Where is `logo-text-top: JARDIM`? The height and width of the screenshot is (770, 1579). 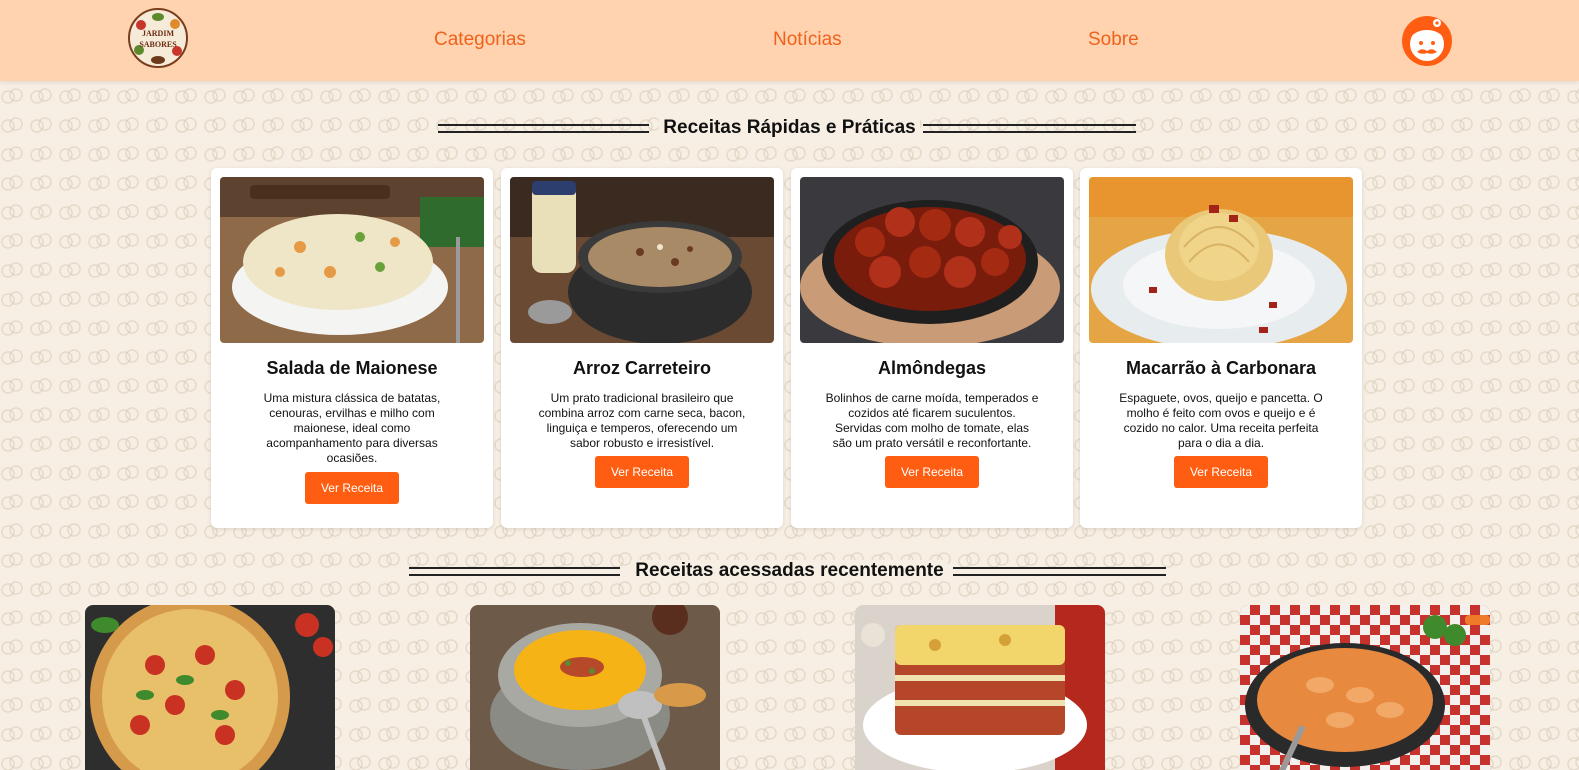
logo-text-top: JARDIM is located at coordinates (158, 33).